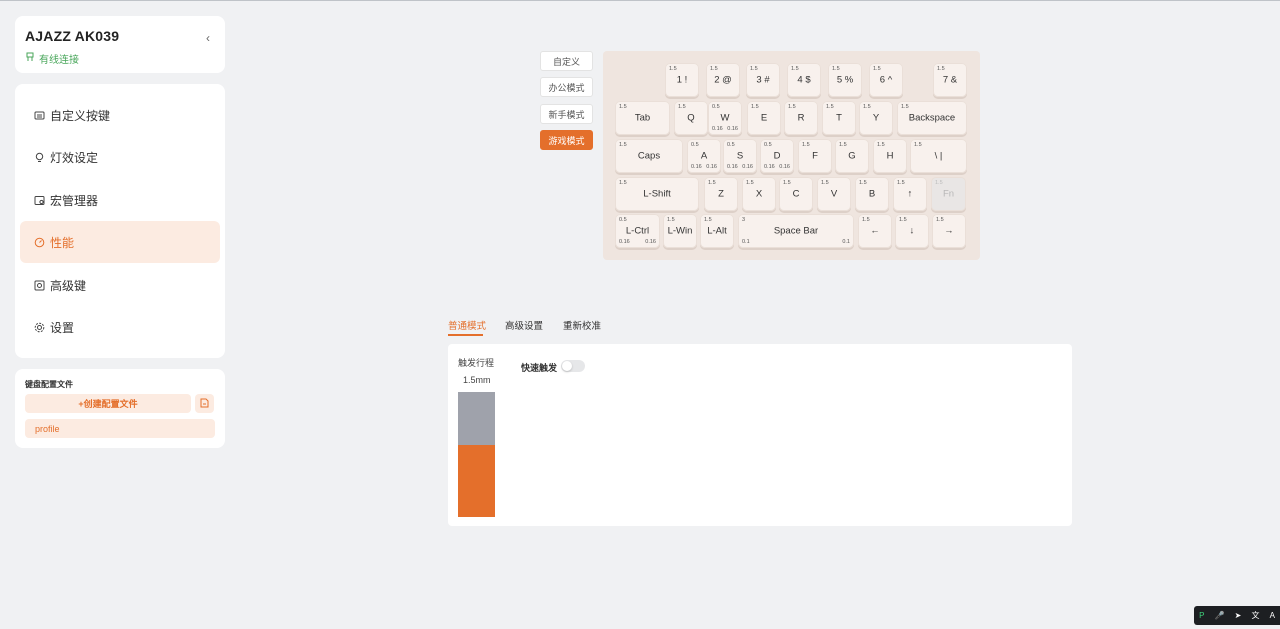  I want to click on sidebar-item-custom-keys: 自定义按键, so click(120, 115).